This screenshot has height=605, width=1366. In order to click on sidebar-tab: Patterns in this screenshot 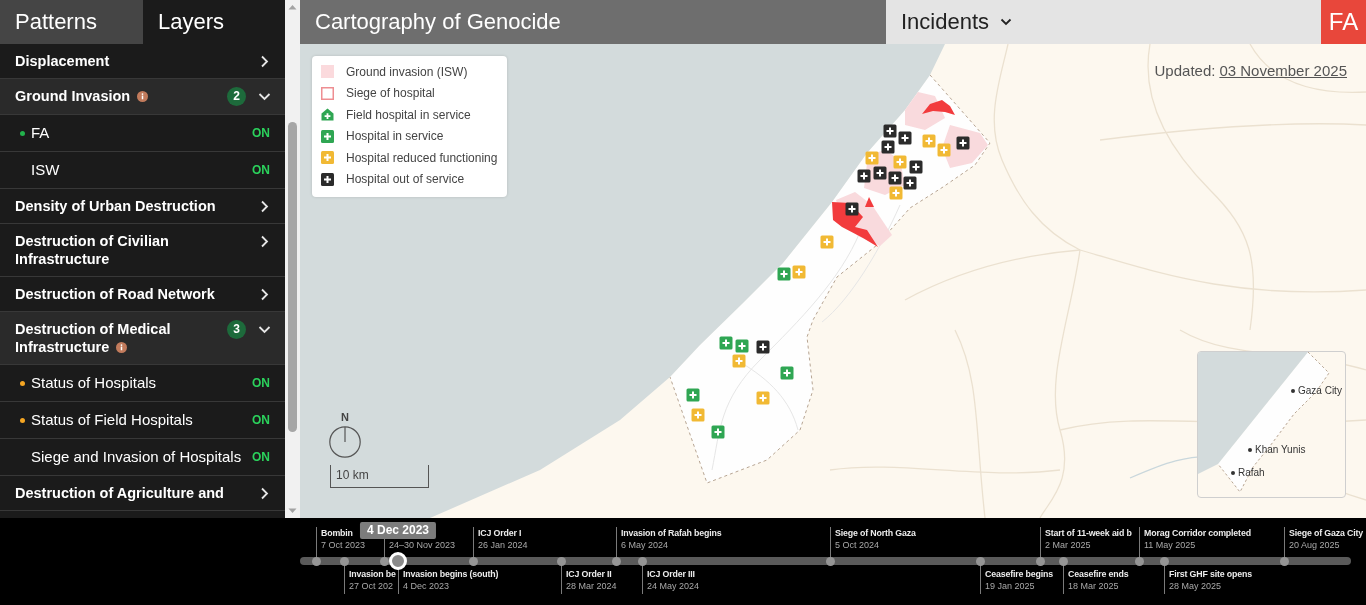, I will do `click(71, 22)`.